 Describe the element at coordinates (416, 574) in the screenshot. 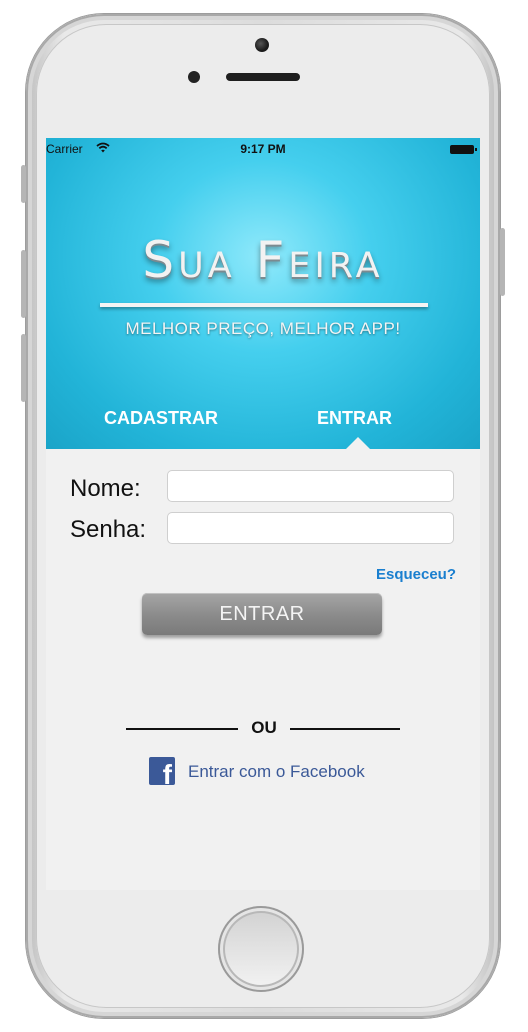

I see `forgot-password-link: Esqueceu?` at that location.